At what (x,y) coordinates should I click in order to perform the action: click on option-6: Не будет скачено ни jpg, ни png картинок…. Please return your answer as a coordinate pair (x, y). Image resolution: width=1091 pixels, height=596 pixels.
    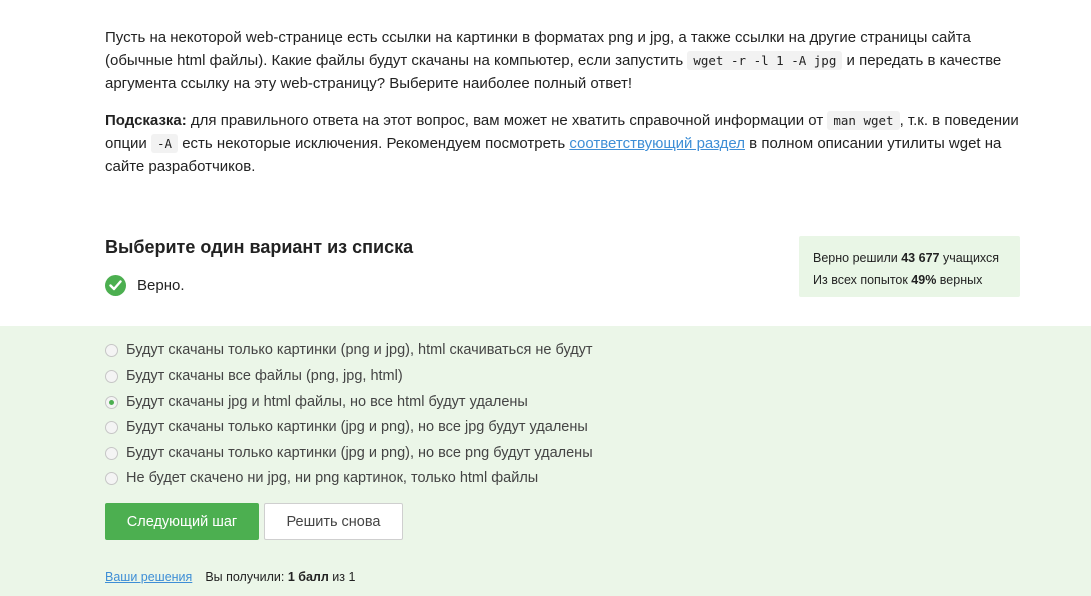
    Looking at the image, I should click on (321, 478).